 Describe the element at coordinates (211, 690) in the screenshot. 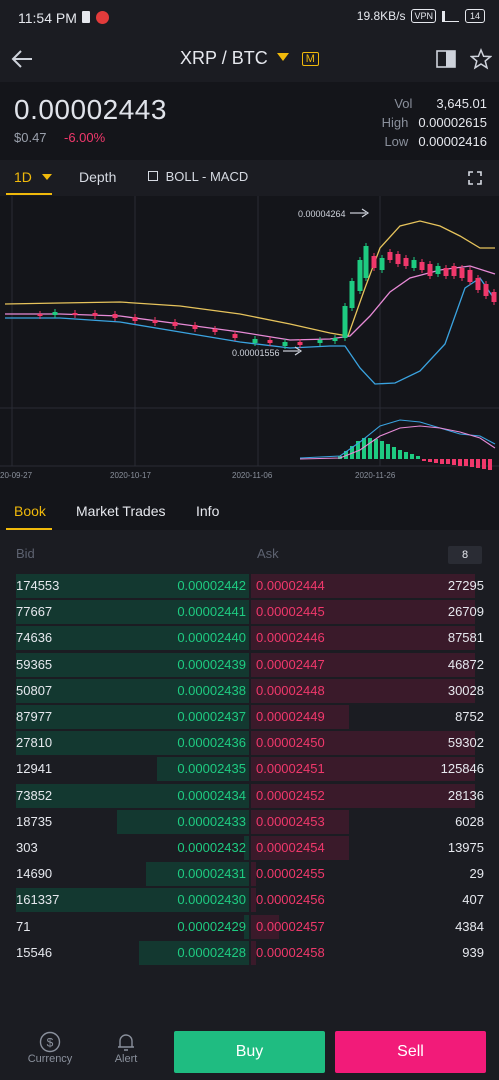

I see `bid-price: 0.00002438` at that location.